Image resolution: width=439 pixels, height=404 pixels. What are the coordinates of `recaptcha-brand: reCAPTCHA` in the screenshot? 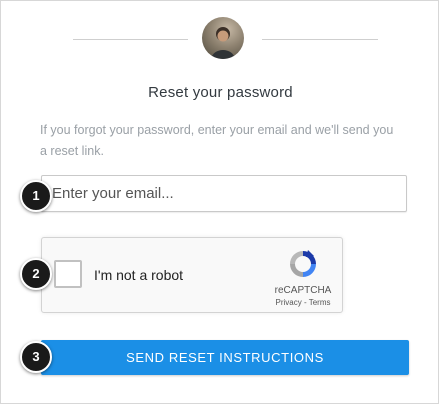 It's located at (303, 290).